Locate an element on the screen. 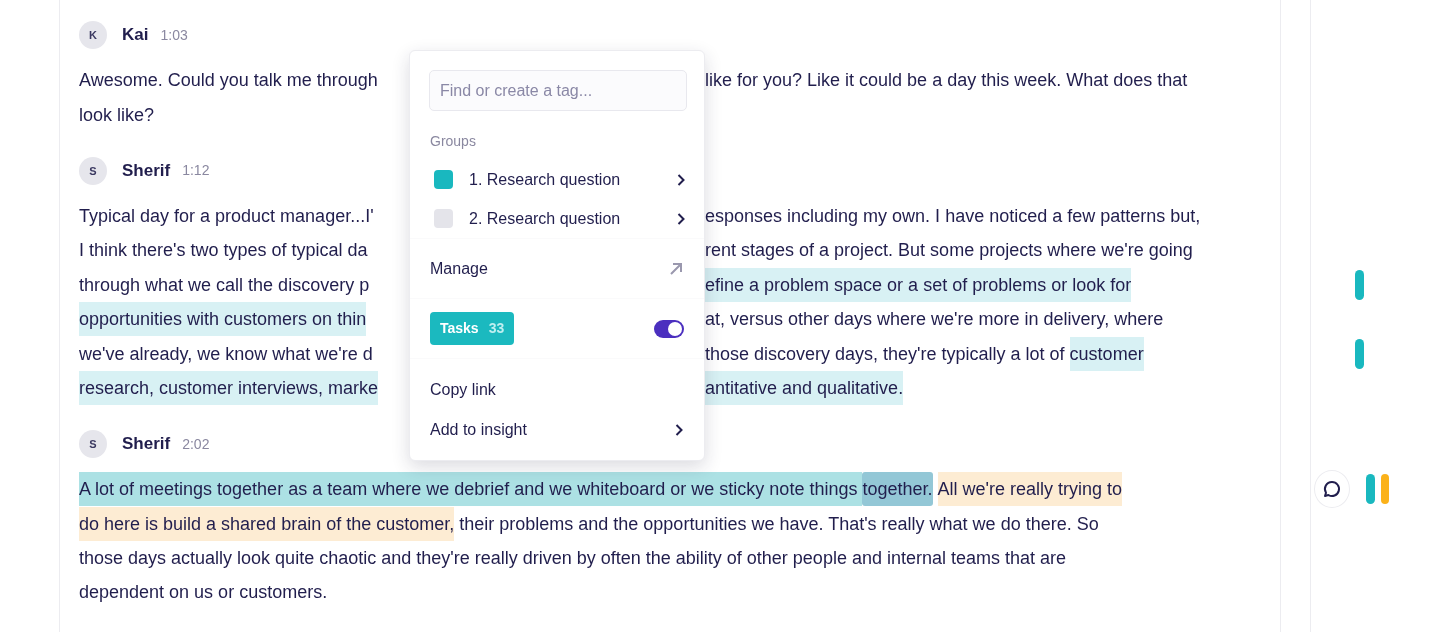 The height and width of the screenshot is (632, 1440). transcript-text: rent stages of a project. But some projects where we're going is located at coordinates (949, 251).